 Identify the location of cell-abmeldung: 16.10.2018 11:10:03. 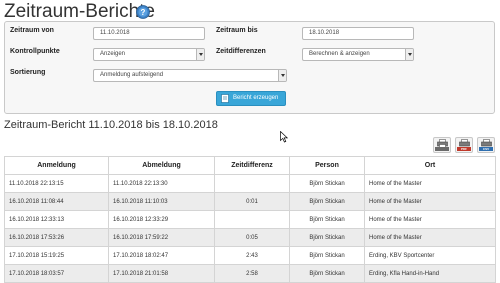
(161, 201).